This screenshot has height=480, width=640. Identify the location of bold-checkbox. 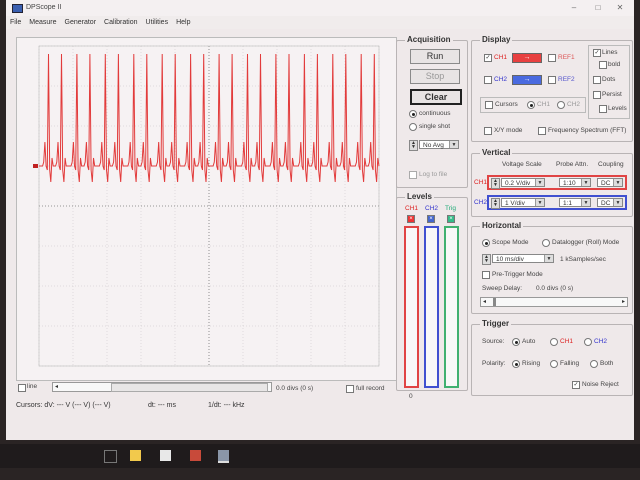
(603, 65).